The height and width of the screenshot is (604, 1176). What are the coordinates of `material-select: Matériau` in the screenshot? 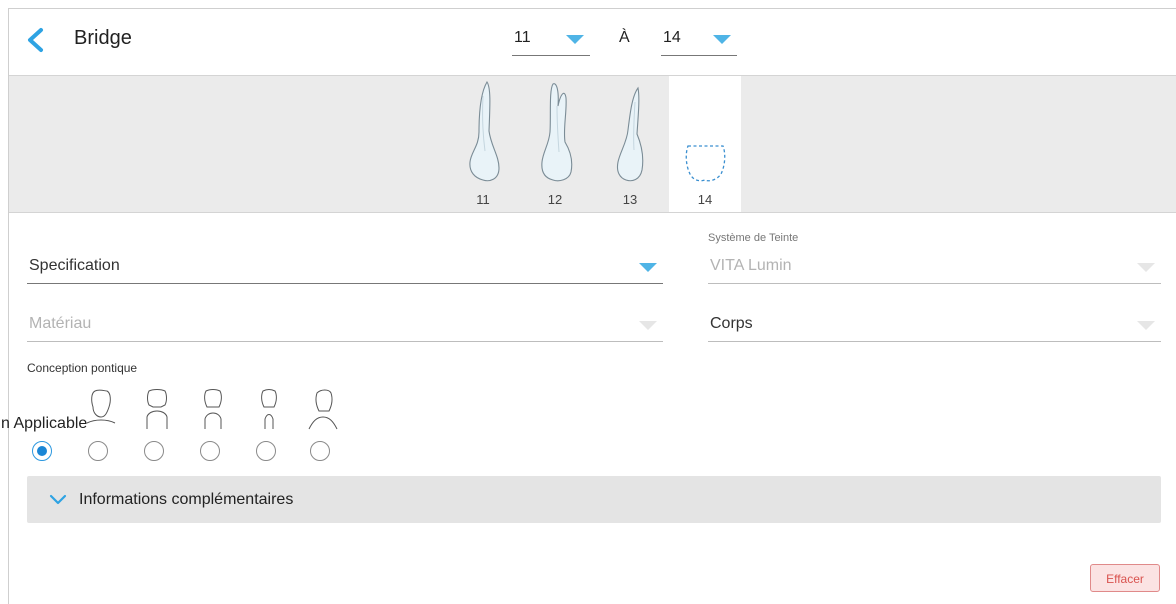 It's located at (345, 322).